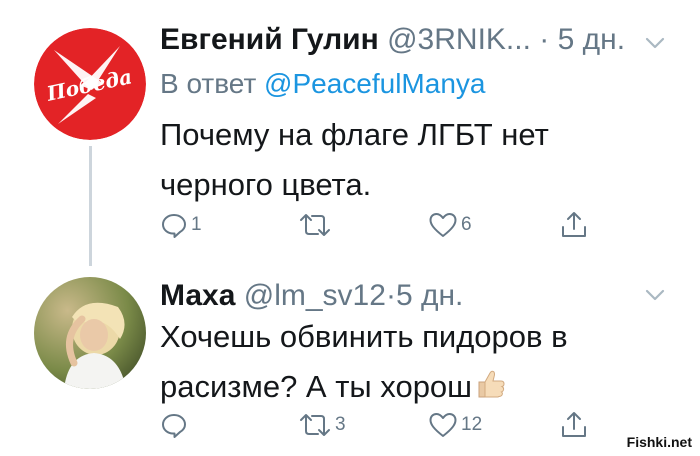 Image resolution: width=700 pixels, height=456 pixels. What do you see at coordinates (269, 39) in the screenshot?
I see `author-name: Евгений Гулин` at bounding box center [269, 39].